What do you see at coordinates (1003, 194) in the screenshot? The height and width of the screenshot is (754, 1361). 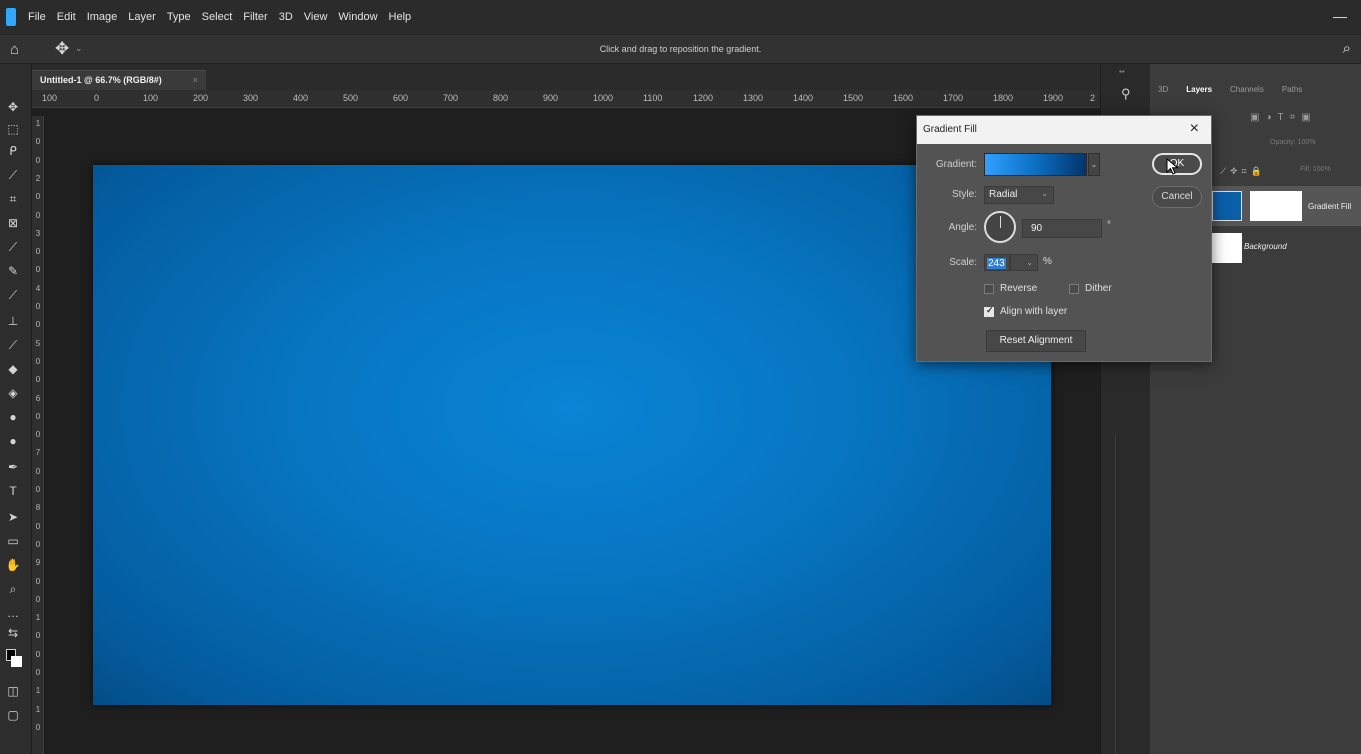 I see `style-value: Radial` at bounding box center [1003, 194].